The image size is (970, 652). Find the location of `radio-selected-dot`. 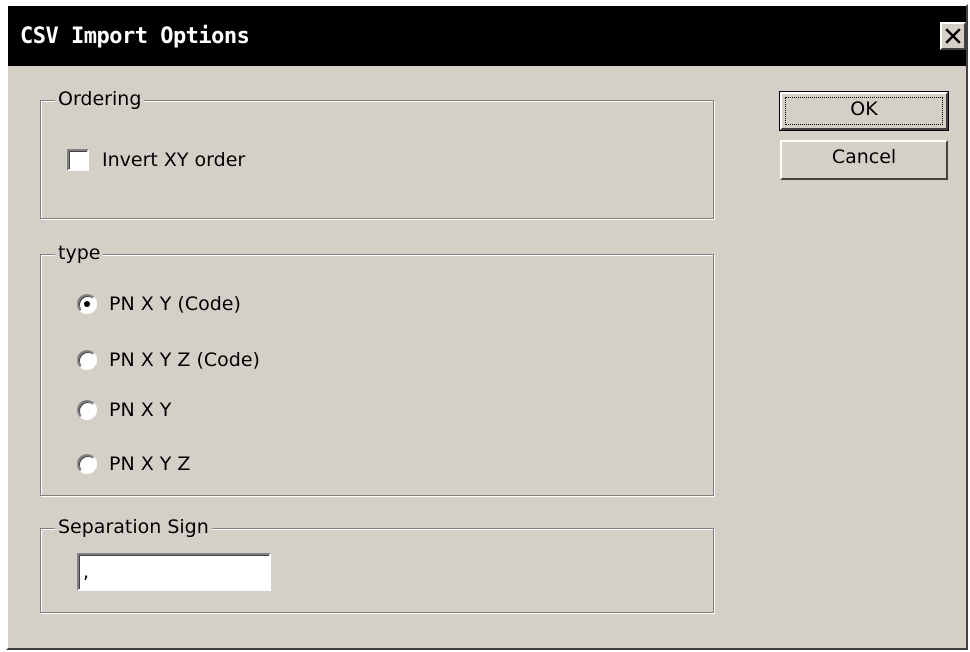

radio-selected-dot is located at coordinates (87, 304).